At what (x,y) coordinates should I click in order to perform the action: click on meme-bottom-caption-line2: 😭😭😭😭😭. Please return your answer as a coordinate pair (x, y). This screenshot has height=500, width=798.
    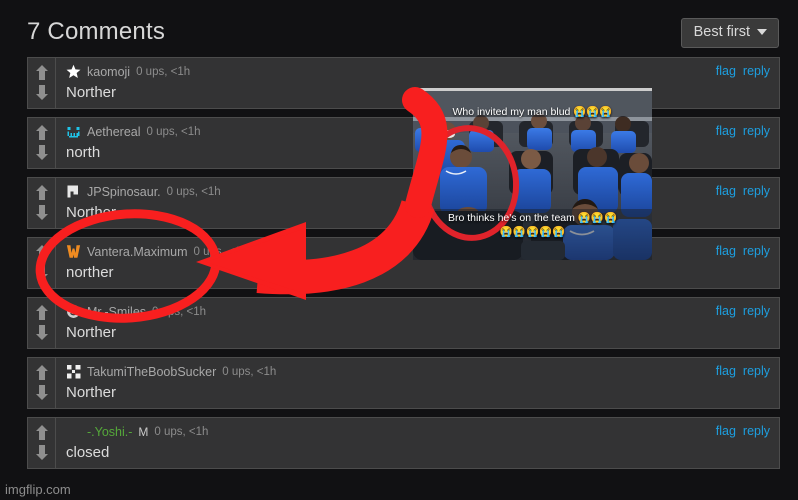
    Looking at the image, I should click on (532, 232).